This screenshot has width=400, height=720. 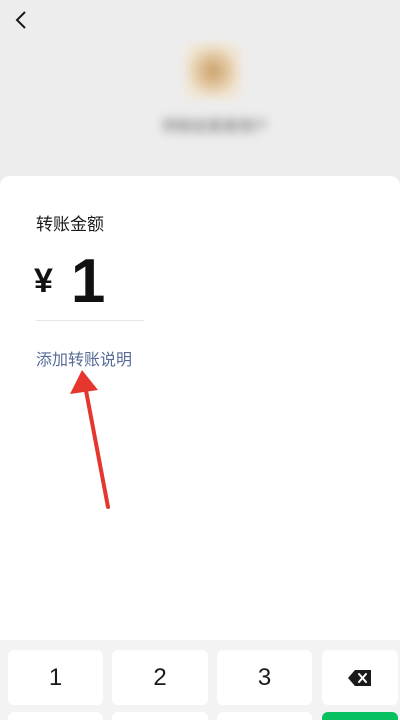 I want to click on amount-divider, so click(x=90, y=320).